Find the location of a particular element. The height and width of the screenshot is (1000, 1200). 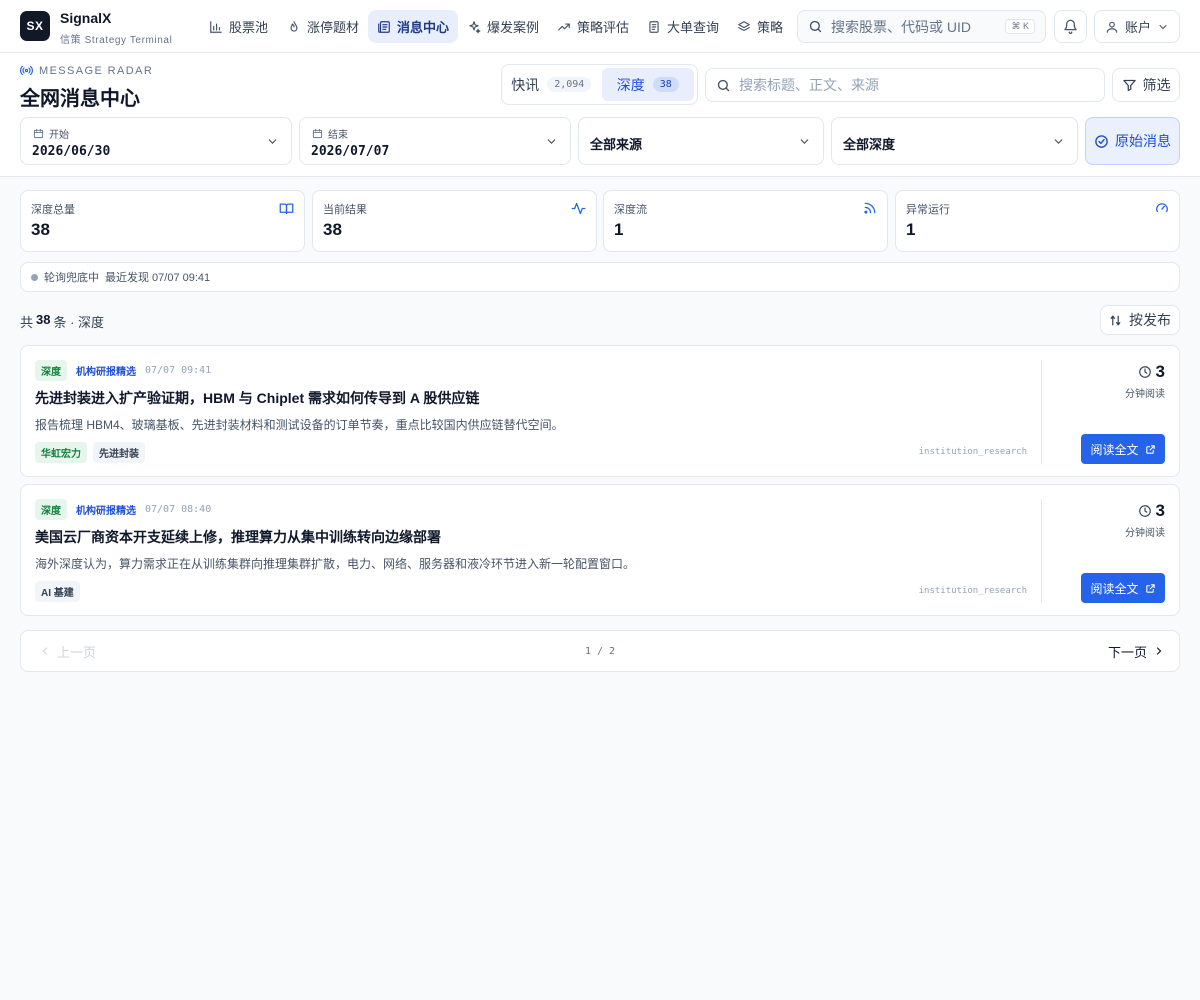

prev-page-button: 上一页 is located at coordinates (67, 651).